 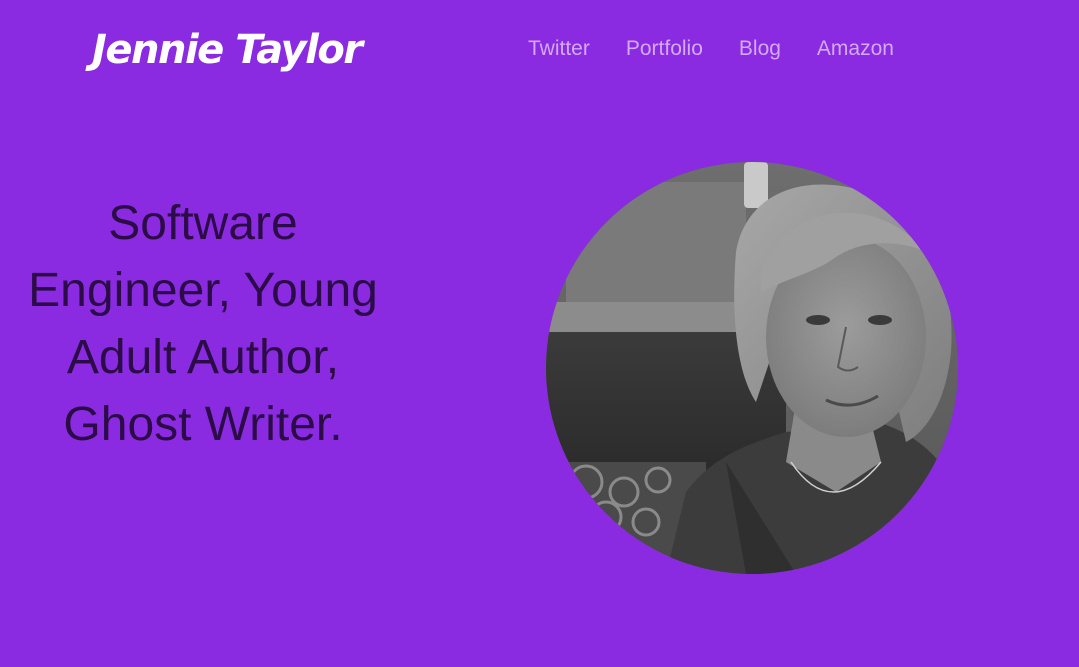 I want to click on nav-link-amazon: Amazon, so click(x=855, y=49).